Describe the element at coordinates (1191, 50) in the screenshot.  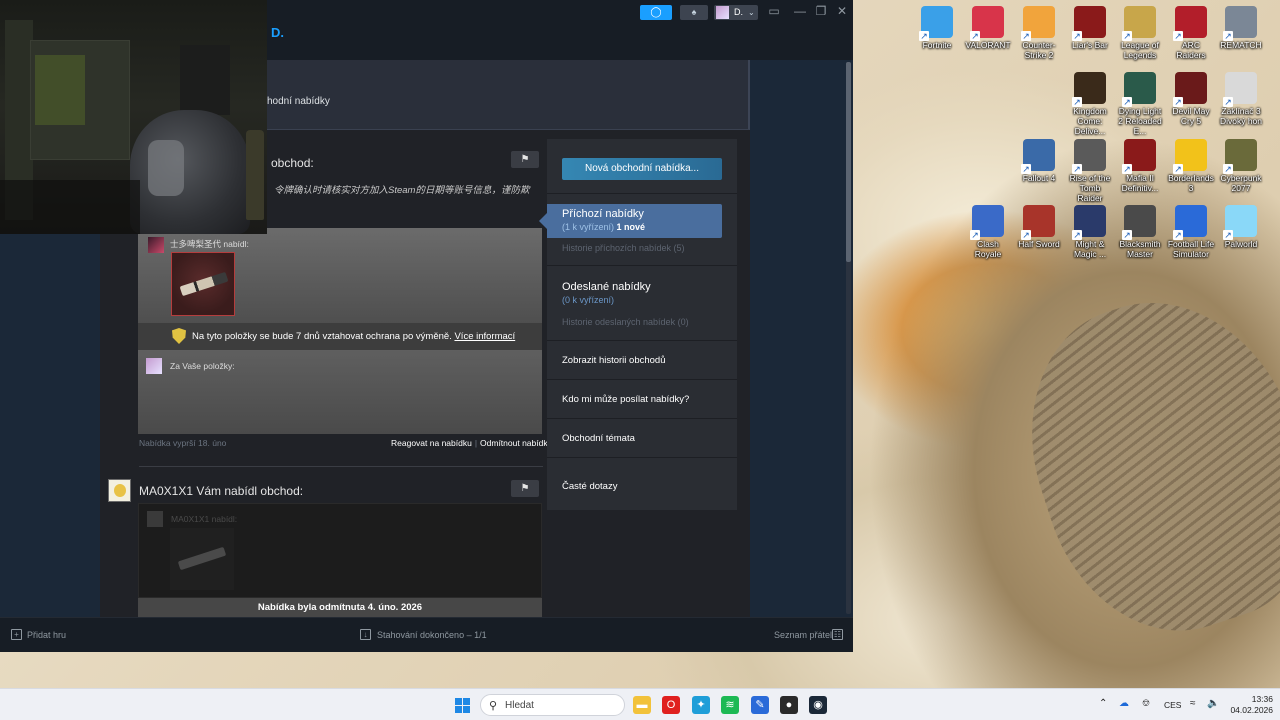
I see `desktop-shortcut-label: ARC Raiders` at that location.